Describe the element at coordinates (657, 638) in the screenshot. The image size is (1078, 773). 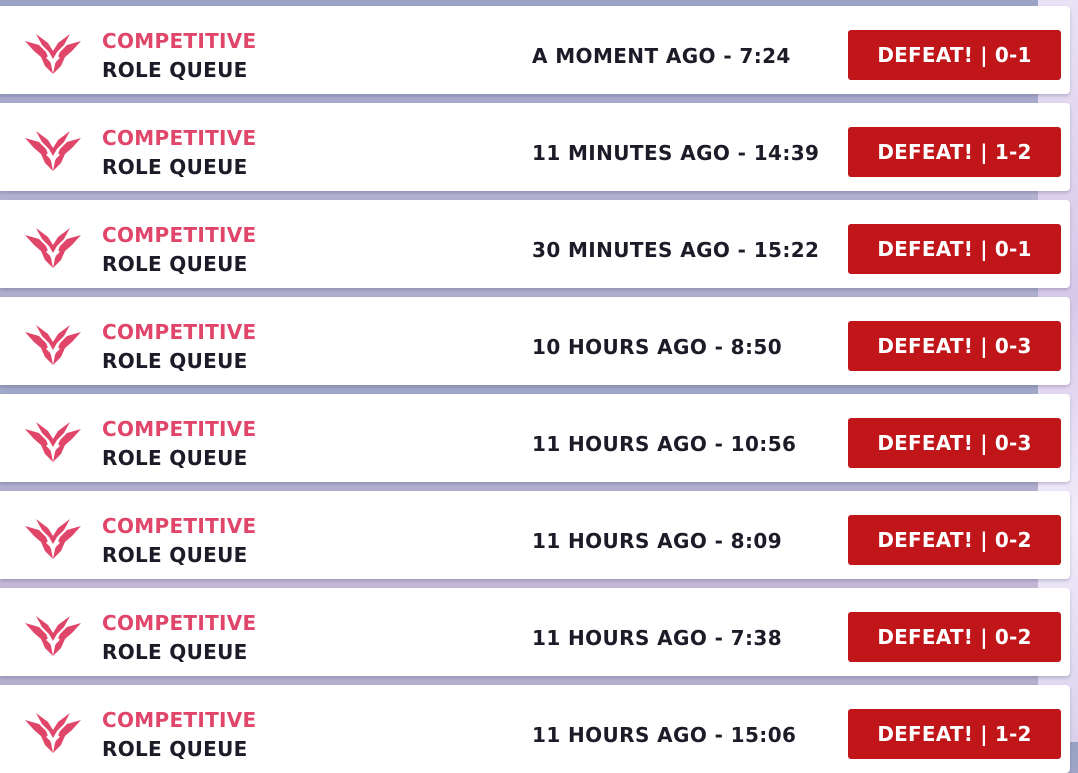
I see `match-time: 11 HOURS AGO - 7:38` at that location.